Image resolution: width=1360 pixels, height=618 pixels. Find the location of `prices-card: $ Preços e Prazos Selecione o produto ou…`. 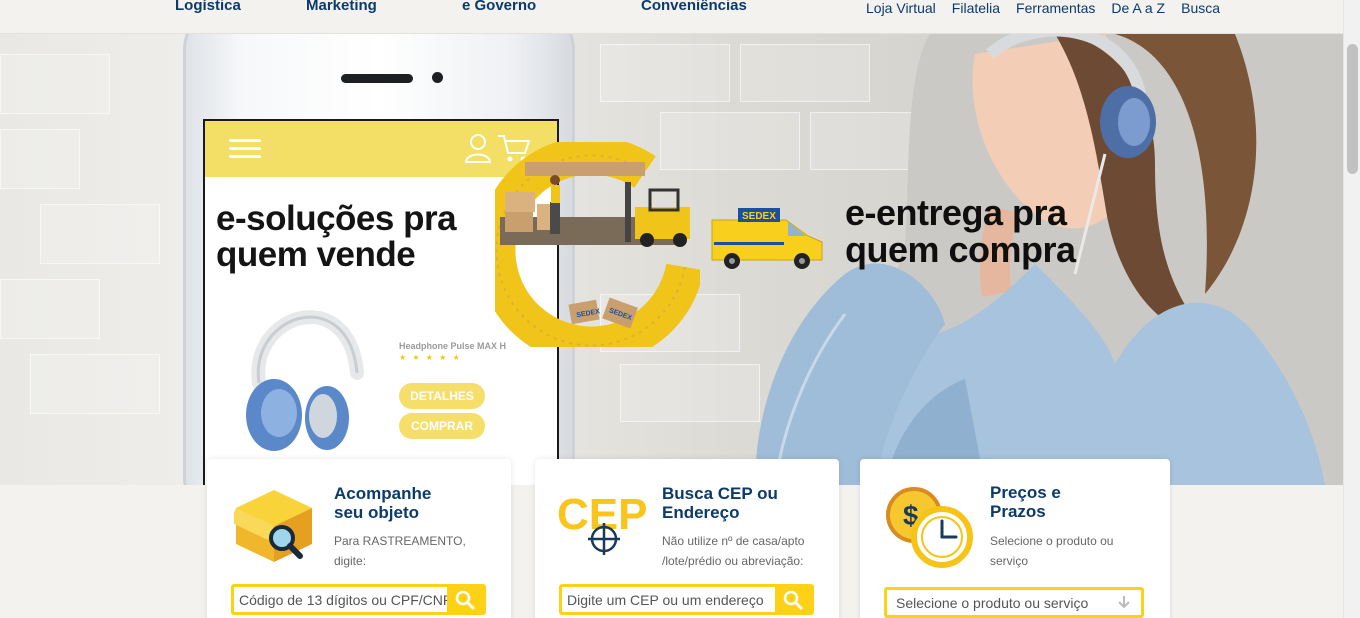

prices-card: $ Preços e Prazos Selecione o produto ou… is located at coordinates (1015, 538).